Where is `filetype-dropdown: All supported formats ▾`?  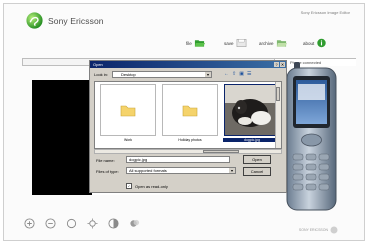
filetype-dropdown: All supported formats ▾ is located at coordinates (181, 170).